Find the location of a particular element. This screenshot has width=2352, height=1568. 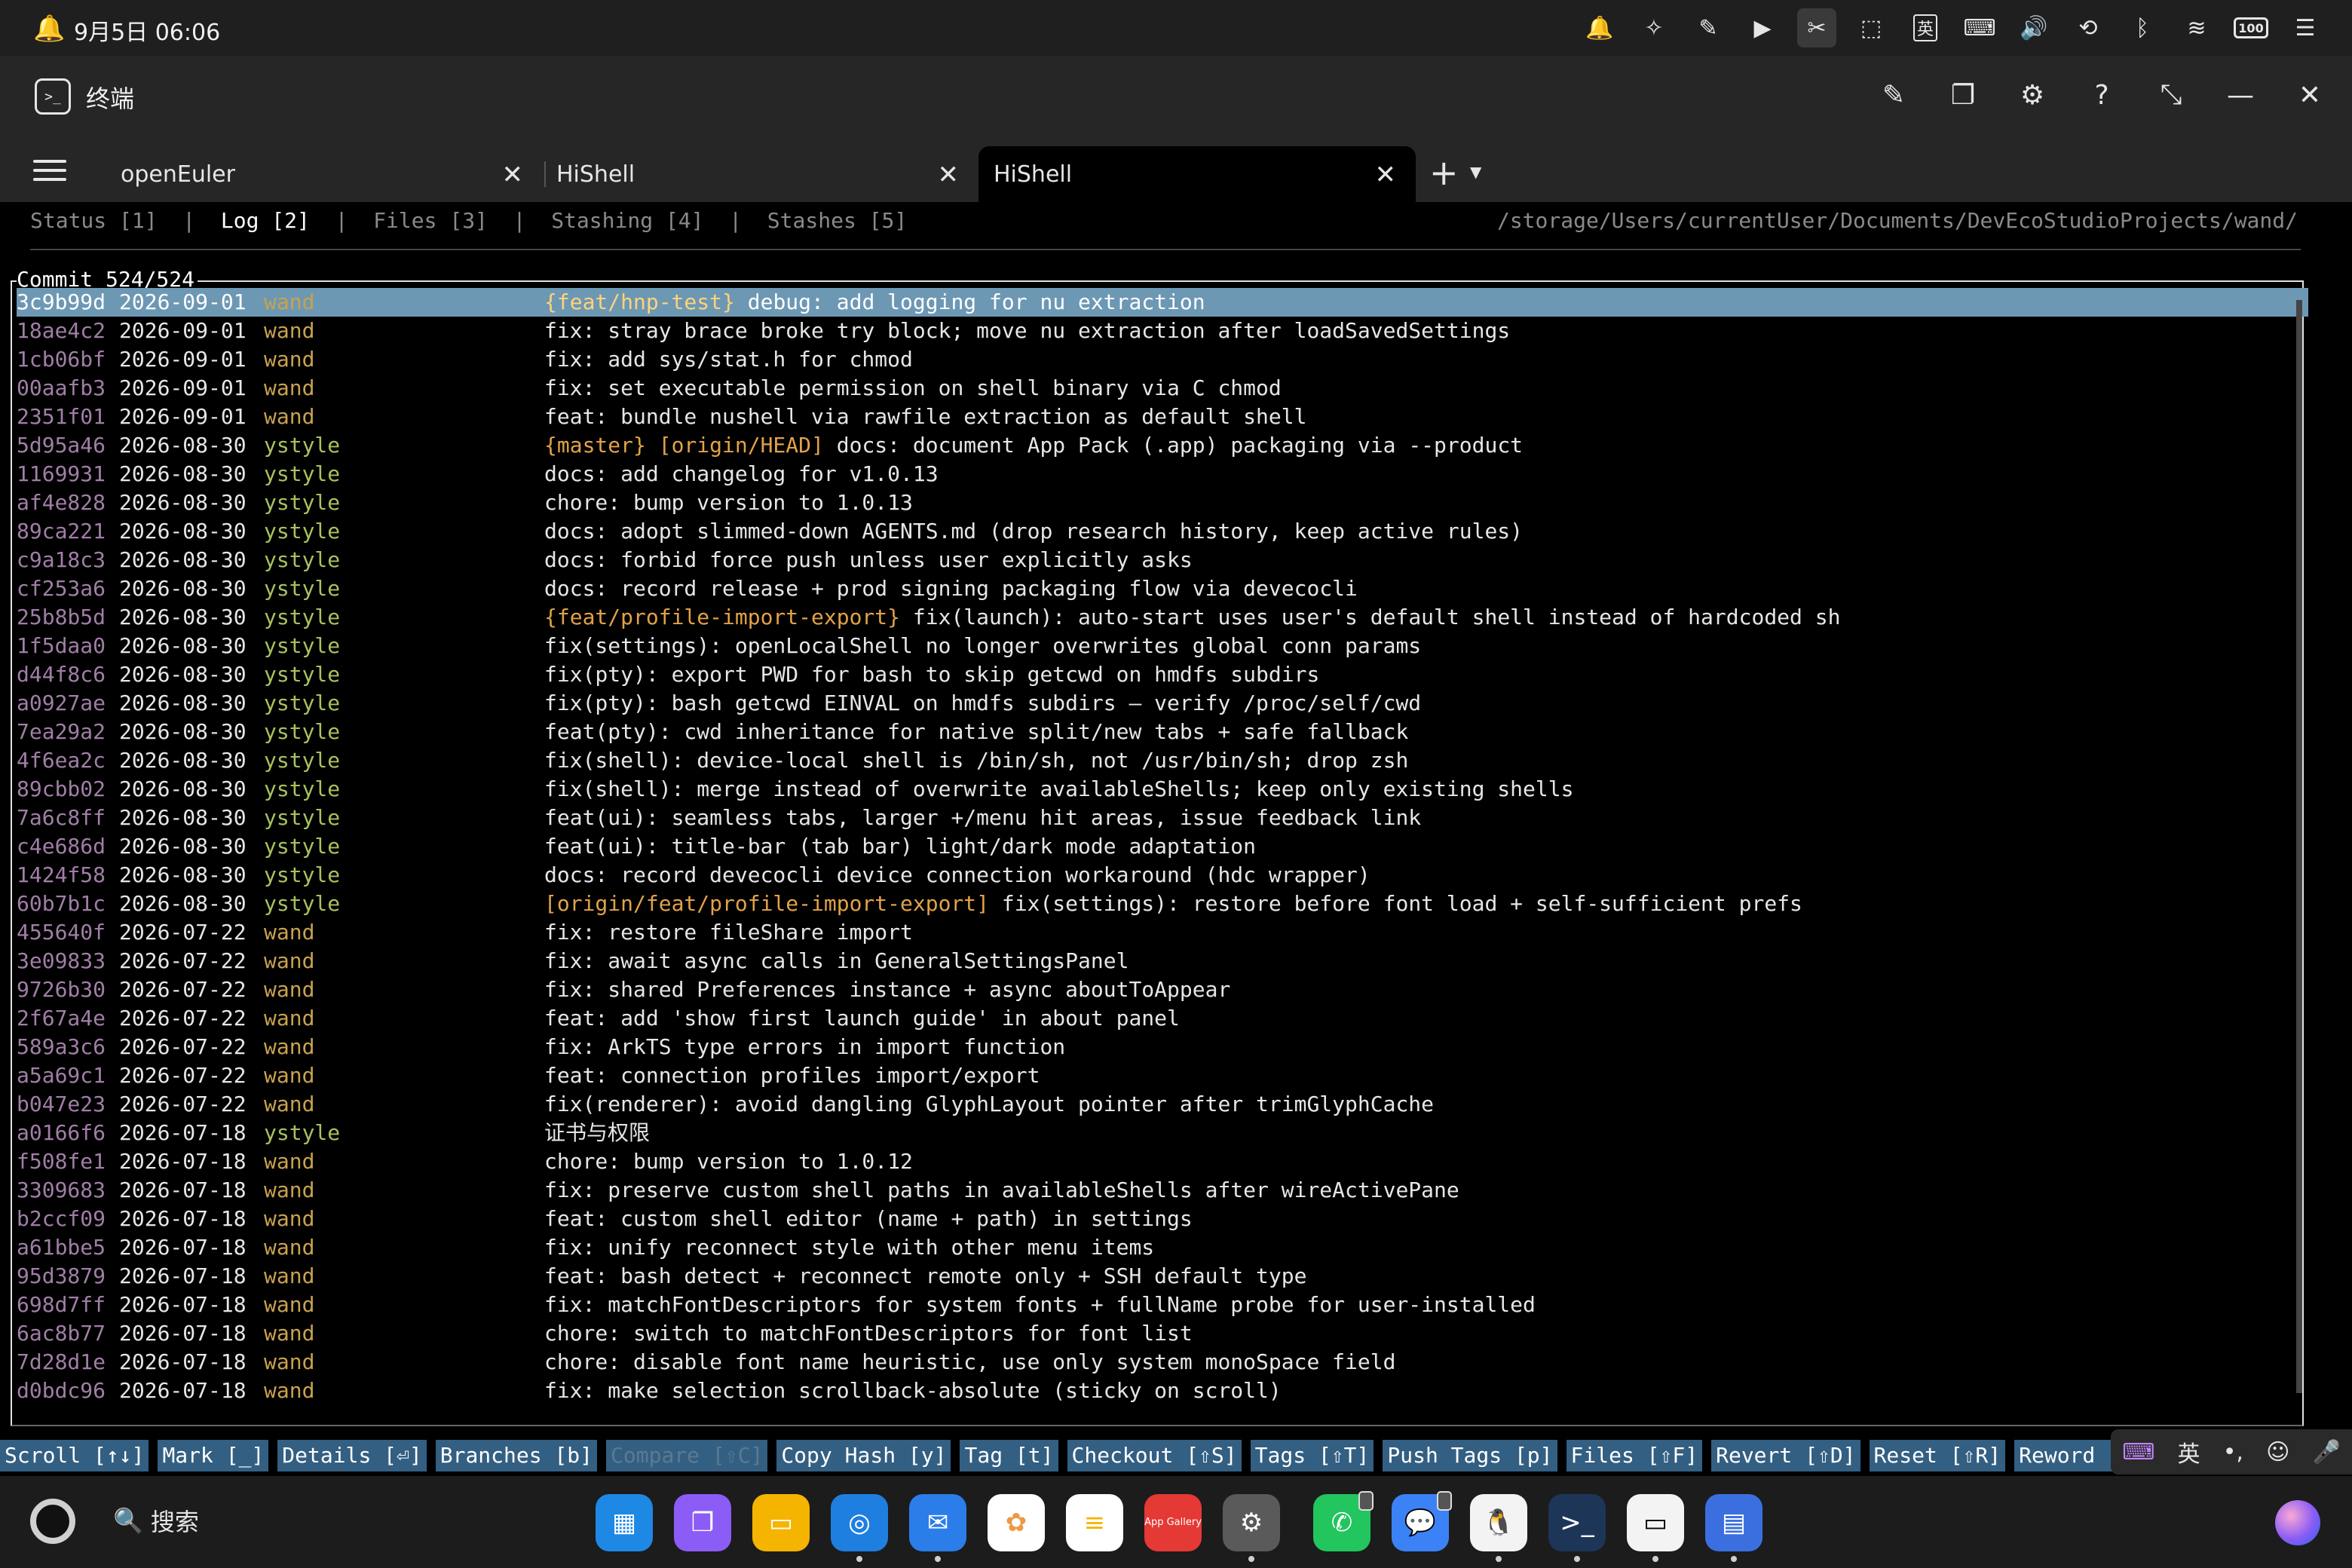

restore-window-icon: ⤡ is located at coordinates (2171, 95).